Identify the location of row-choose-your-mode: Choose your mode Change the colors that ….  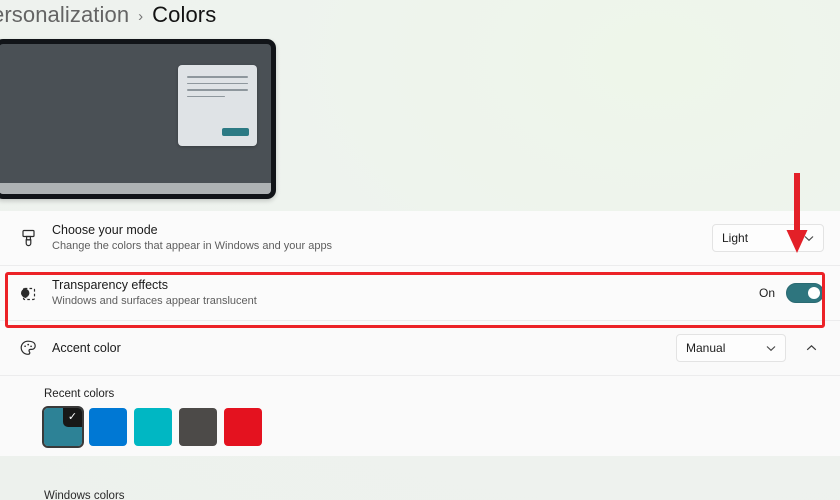
(420, 238).